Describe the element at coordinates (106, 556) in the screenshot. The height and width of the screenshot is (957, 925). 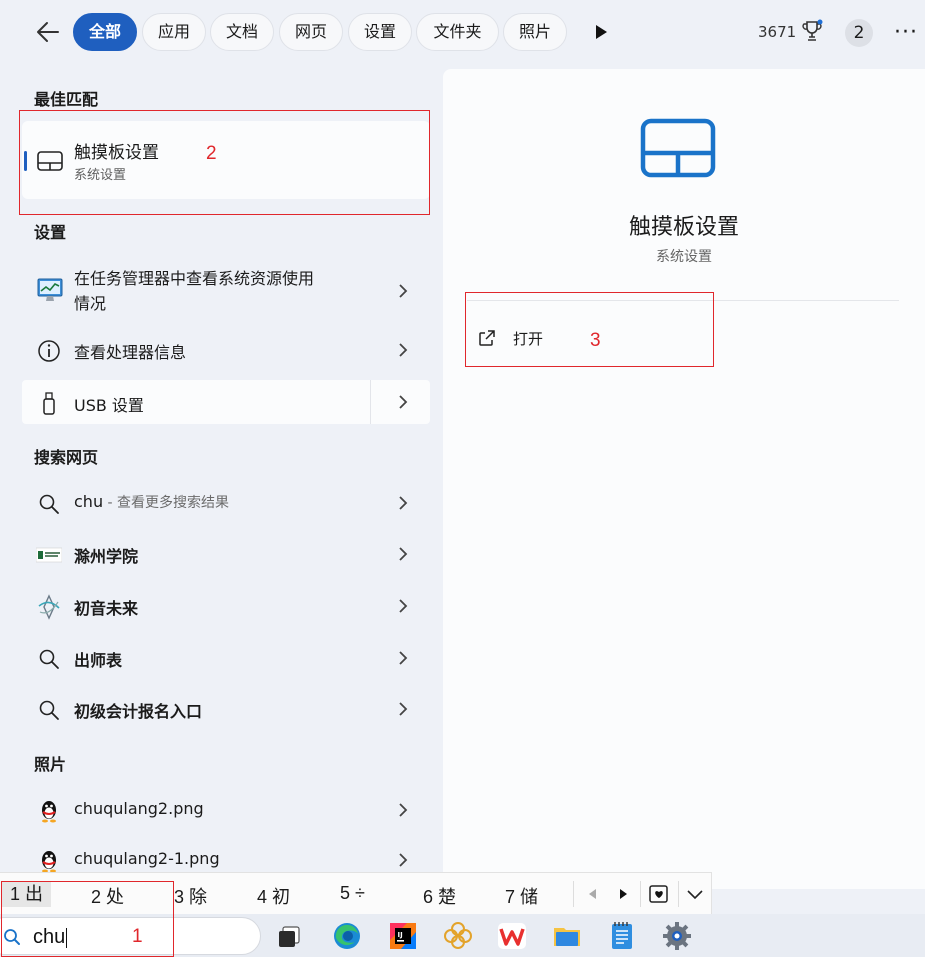
I see `web-item-label: 滁州学院` at that location.